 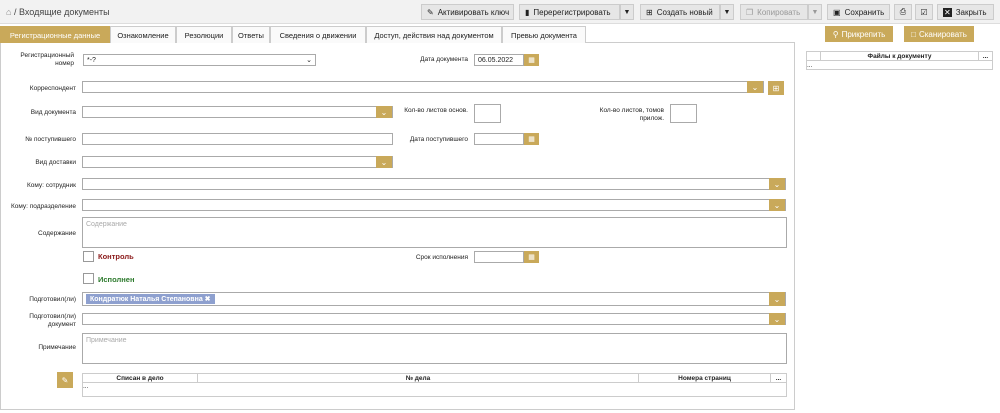 What do you see at coordinates (43, 206) in the screenshot?
I see `to-department-label: Кому: подразделение` at bounding box center [43, 206].